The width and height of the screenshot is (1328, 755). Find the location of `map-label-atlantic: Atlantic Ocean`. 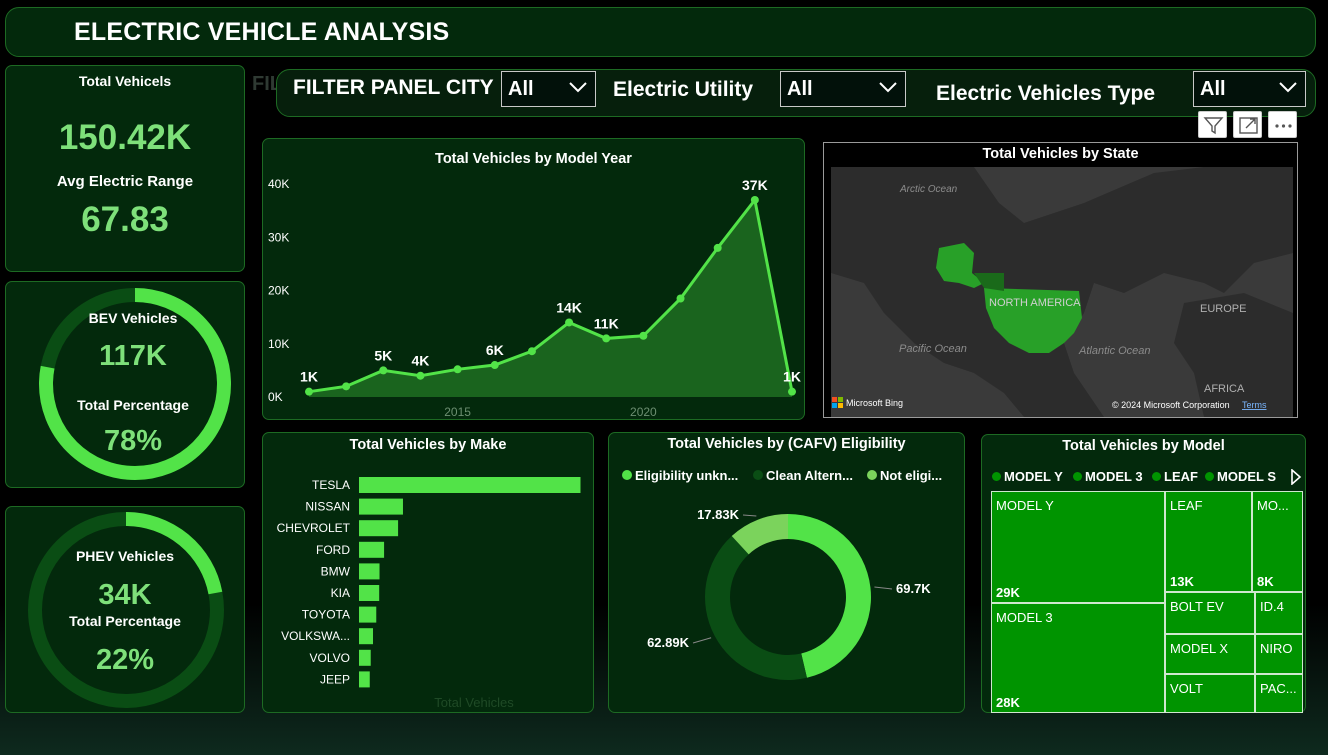

map-label-atlantic: Atlantic Ocean is located at coordinates (1114, 351).